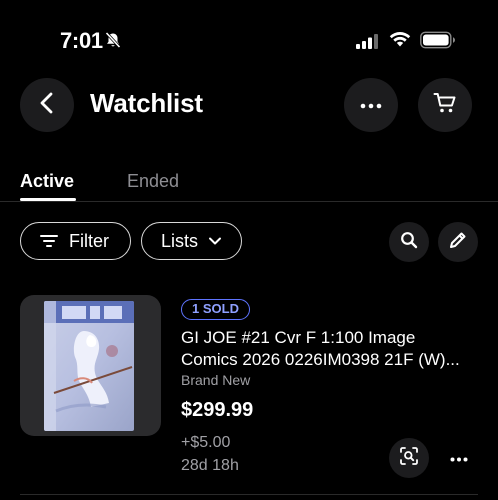 Image resolution: width=498 pixels, height=500 pixels. I want to click on cart-icon, so click(445, 105).